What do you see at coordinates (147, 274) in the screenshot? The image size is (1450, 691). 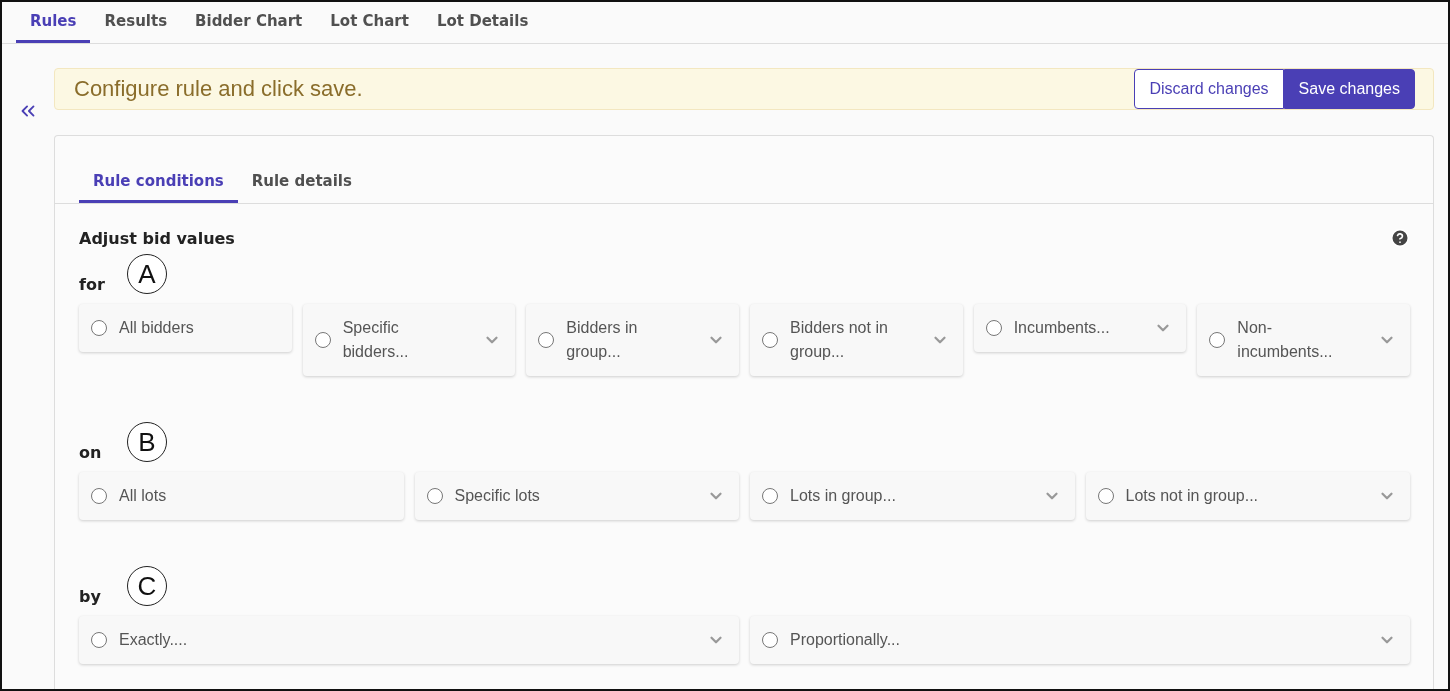 I see `circled-letter: A` at bounding box center [147, 274].